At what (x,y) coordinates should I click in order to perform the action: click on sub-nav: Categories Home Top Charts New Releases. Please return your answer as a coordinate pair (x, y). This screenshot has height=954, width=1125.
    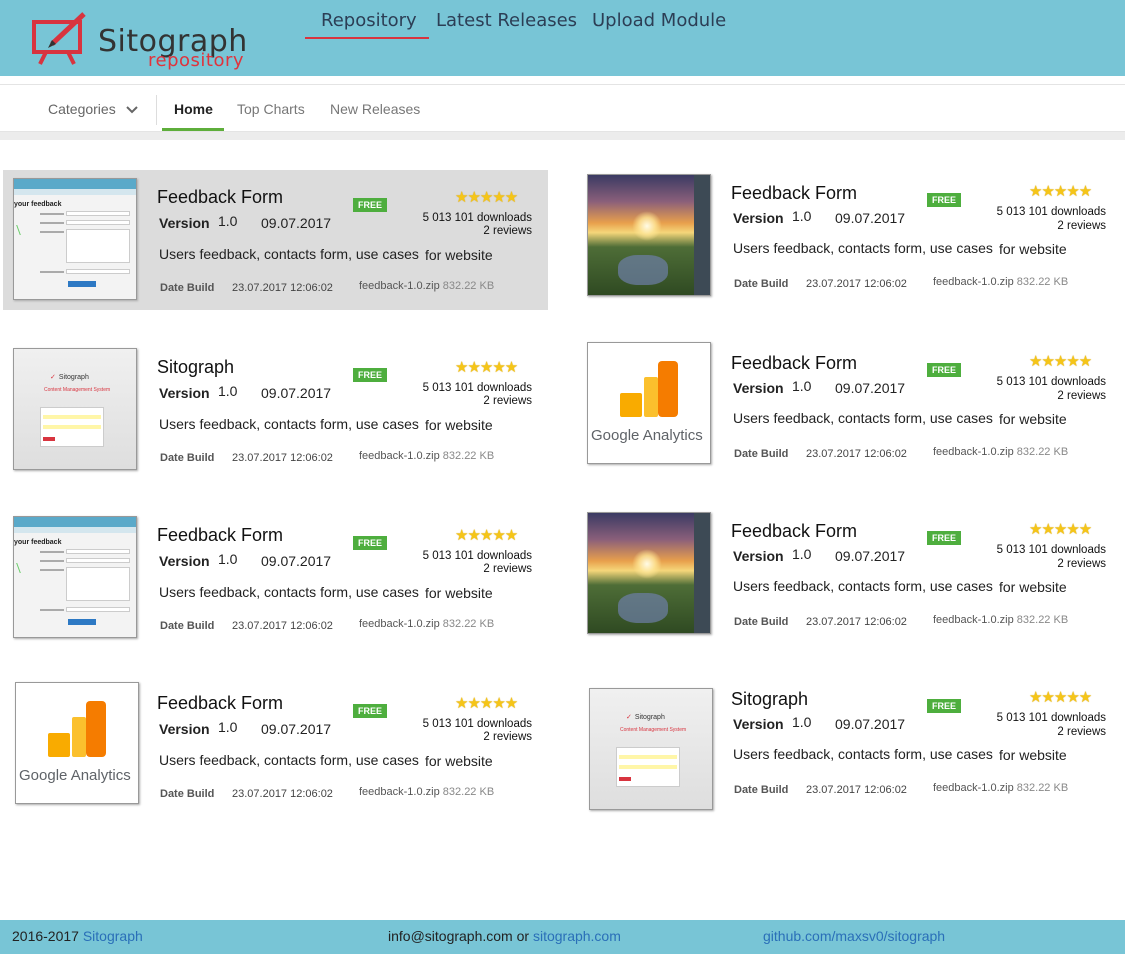
    Looking at the image, I should click on (562, 108).